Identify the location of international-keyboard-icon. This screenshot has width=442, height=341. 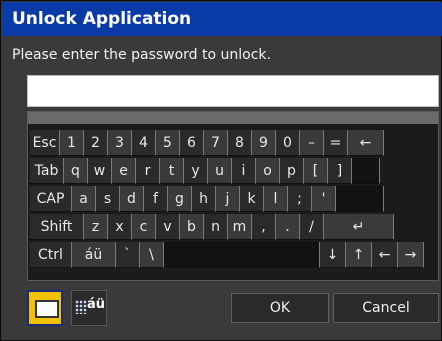
(81, 307).